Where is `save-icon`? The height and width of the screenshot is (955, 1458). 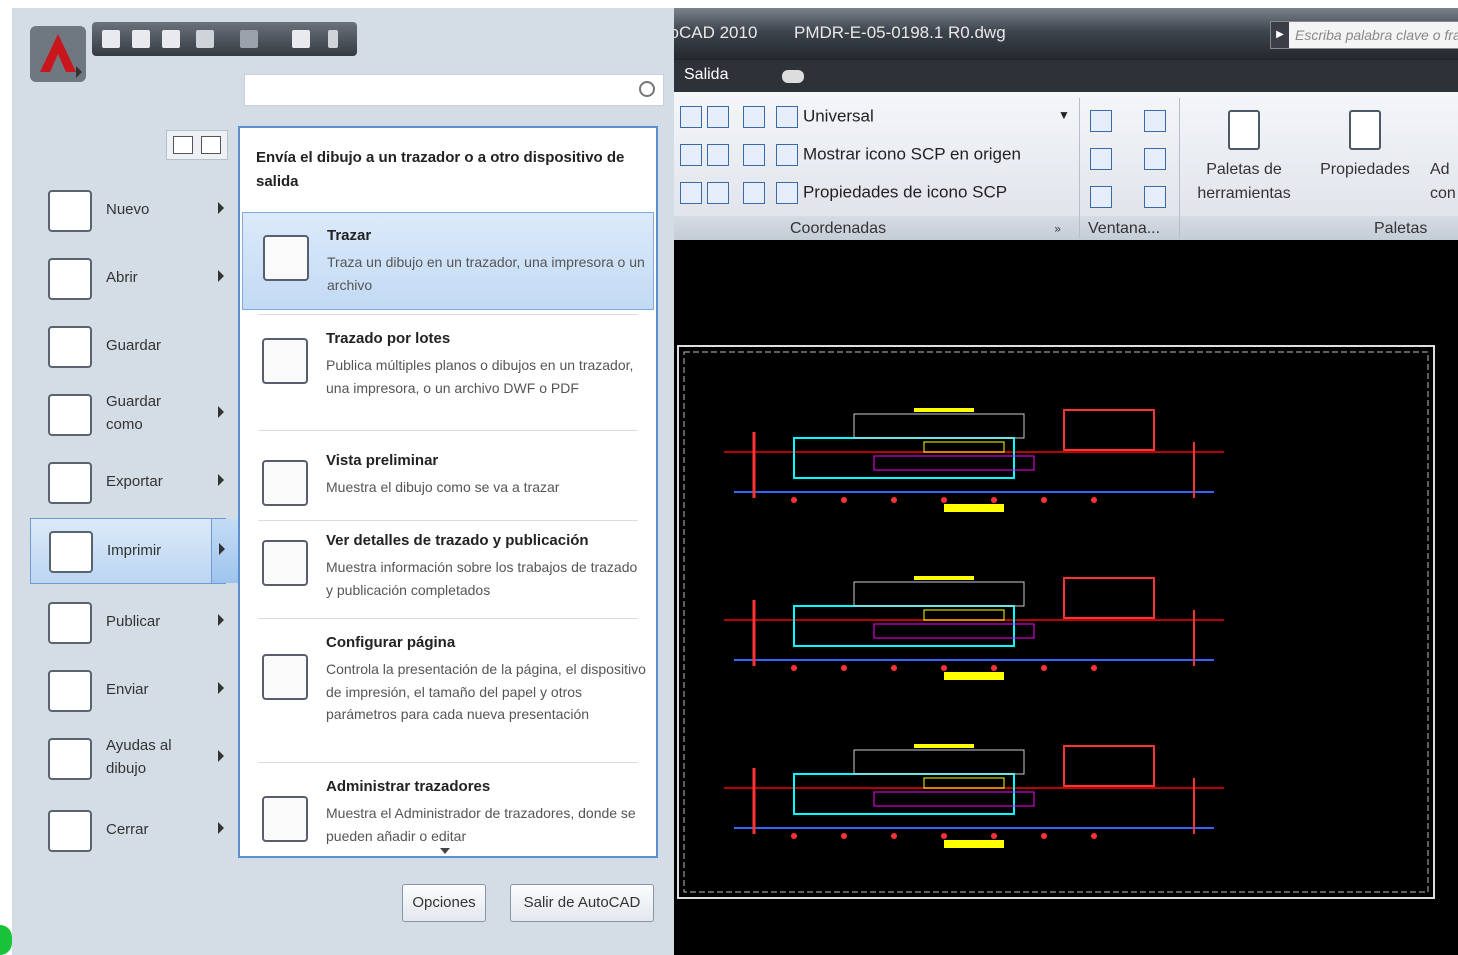
save-icon is located at coordinates (171, 39).